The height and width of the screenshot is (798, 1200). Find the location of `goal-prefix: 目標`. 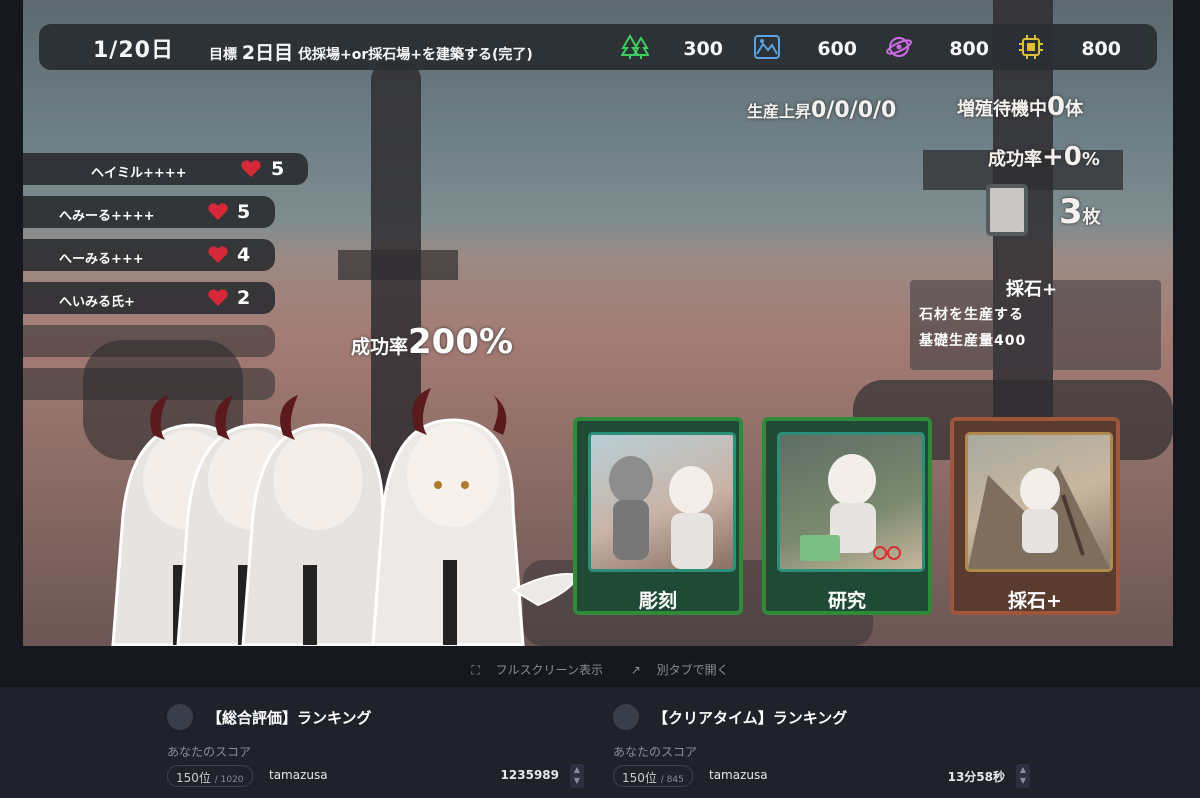

goal-prefix: 目標 is located at coordinates (223, 55).